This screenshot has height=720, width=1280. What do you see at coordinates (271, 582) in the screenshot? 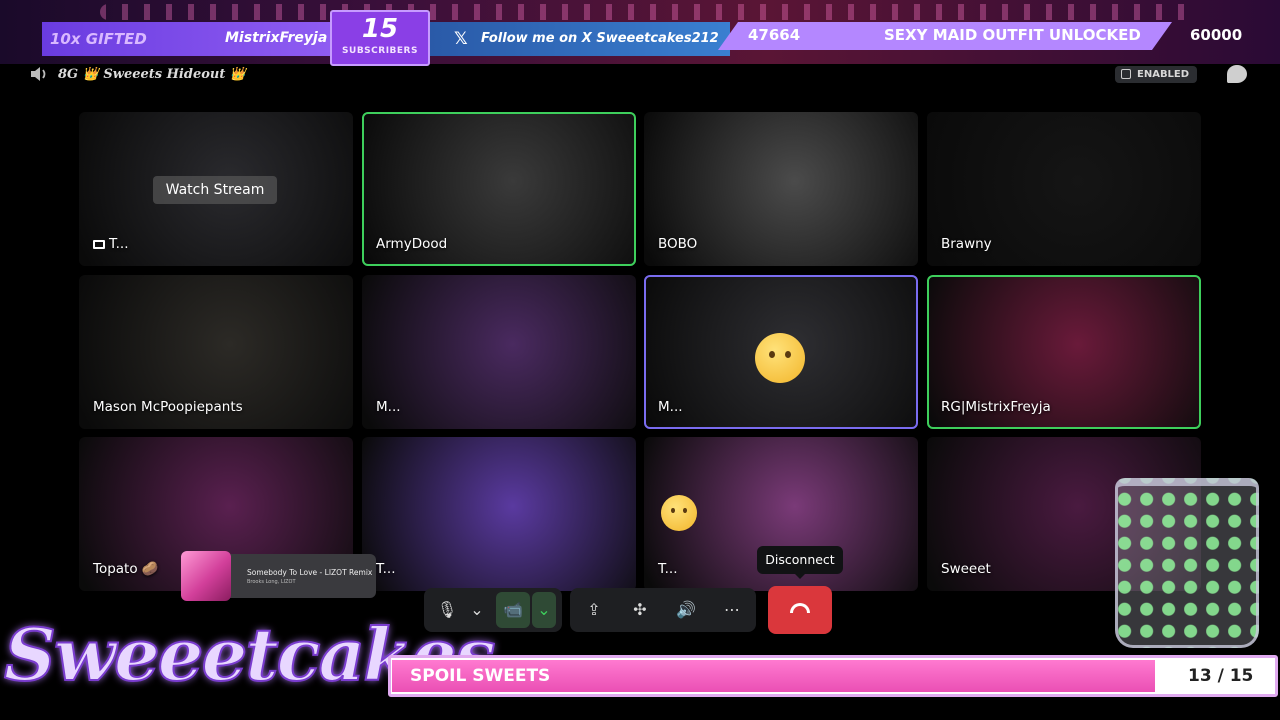
I see `track-artist: Brooks Long, LIZOT` at bounding box center [271, 582].